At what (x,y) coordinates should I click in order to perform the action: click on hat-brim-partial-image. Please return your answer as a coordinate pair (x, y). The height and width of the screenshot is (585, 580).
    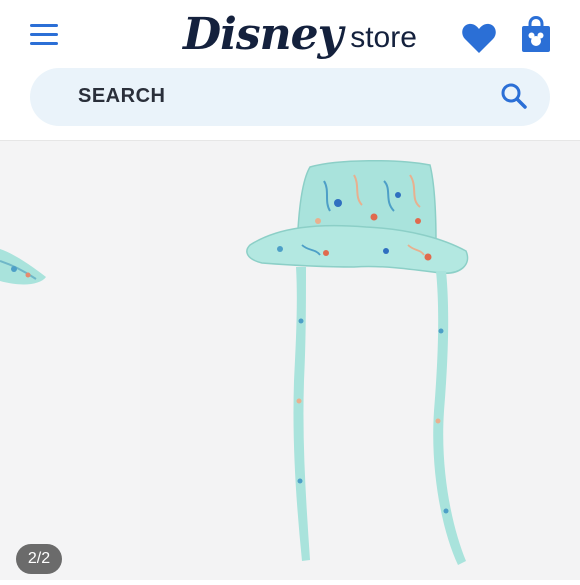
    Looking at the image, I should click on (23, 267).